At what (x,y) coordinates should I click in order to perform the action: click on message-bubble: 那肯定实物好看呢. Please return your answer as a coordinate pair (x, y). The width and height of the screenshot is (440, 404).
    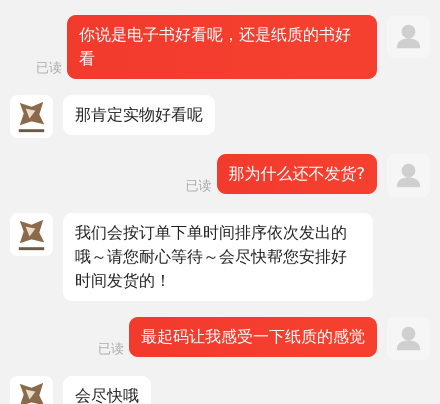
    Looking at the image, I should click on (139, 115).